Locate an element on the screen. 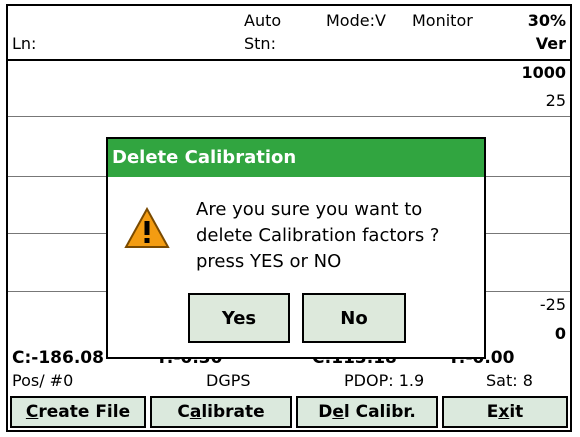 This screenshot has width=580, height=437. auto-label: Auto is located at coordinates (263, 20).